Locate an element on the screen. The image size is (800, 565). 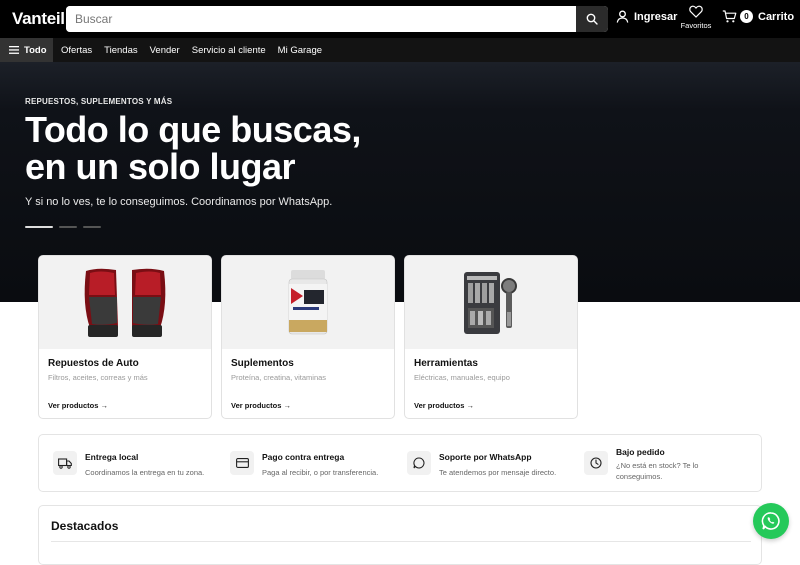
nav-item-vender: Vender is located at coordinates (165, 50).